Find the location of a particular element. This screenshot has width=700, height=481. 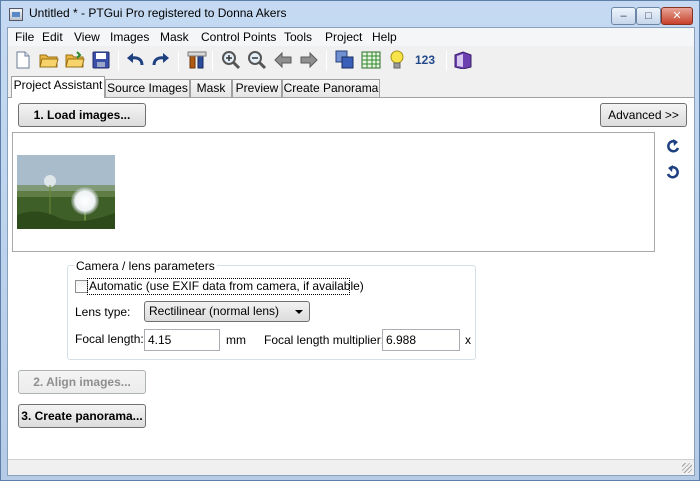

tab-preview: Preview is located at coordinates (257, 88).